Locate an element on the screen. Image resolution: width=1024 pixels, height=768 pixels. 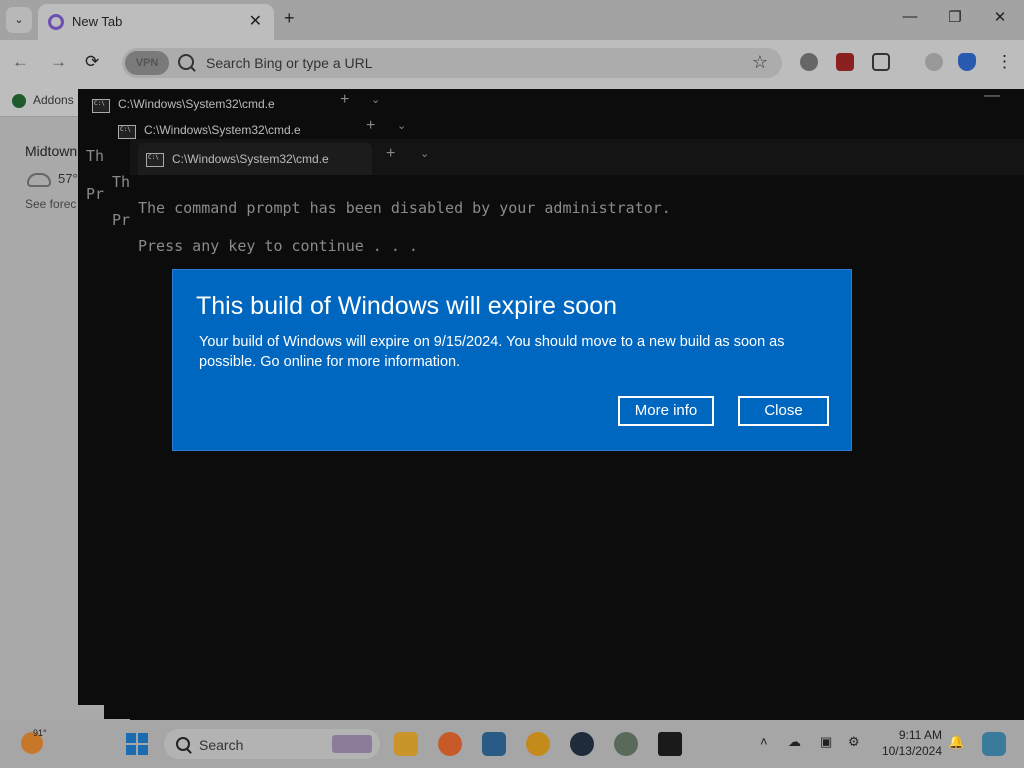
terminal-app-icon is located at coordinates (670, 744).